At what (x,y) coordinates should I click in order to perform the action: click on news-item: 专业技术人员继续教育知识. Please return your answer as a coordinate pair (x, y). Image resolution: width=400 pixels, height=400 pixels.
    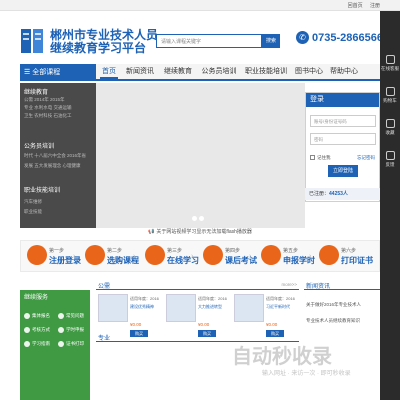
    Looking at the image, I should click on (342, 321).